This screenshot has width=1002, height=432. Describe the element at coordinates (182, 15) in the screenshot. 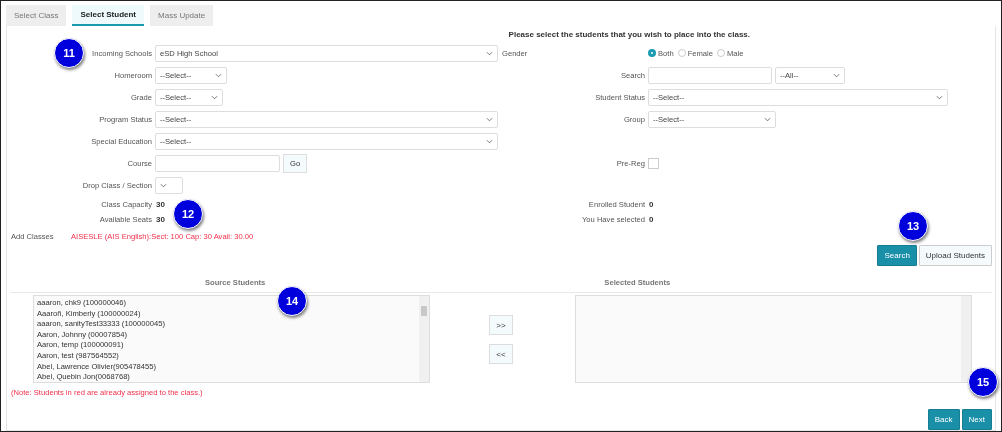

I see `tab: Mass Update` at that location.